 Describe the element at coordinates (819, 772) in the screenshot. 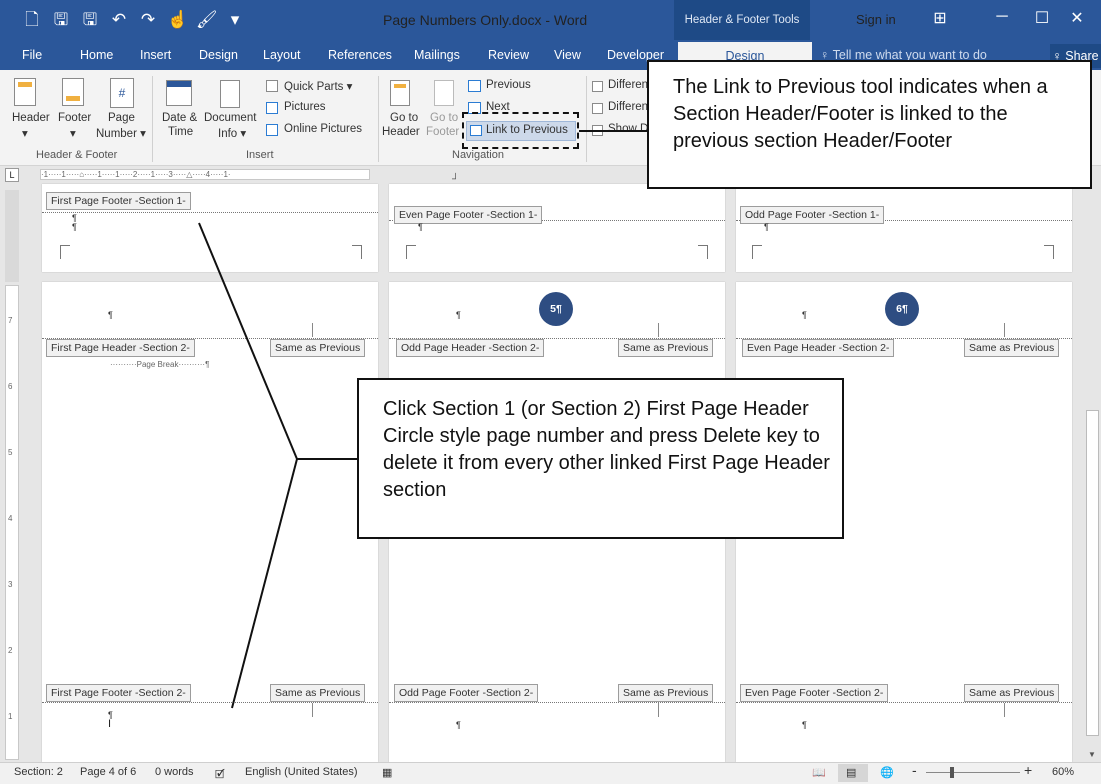

I see `read-mode-icon: 📖` at that location.